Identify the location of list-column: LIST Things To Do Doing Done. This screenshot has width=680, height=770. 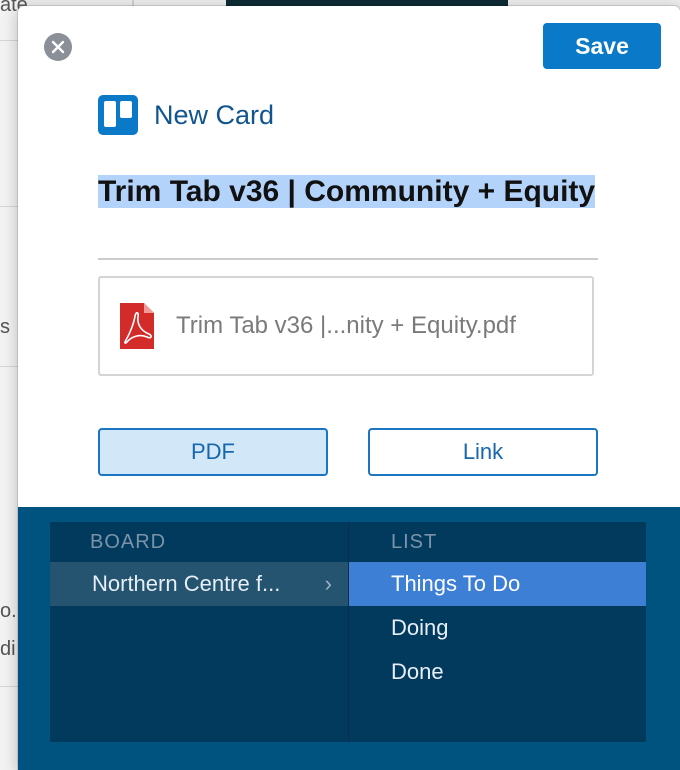
(497, 632).